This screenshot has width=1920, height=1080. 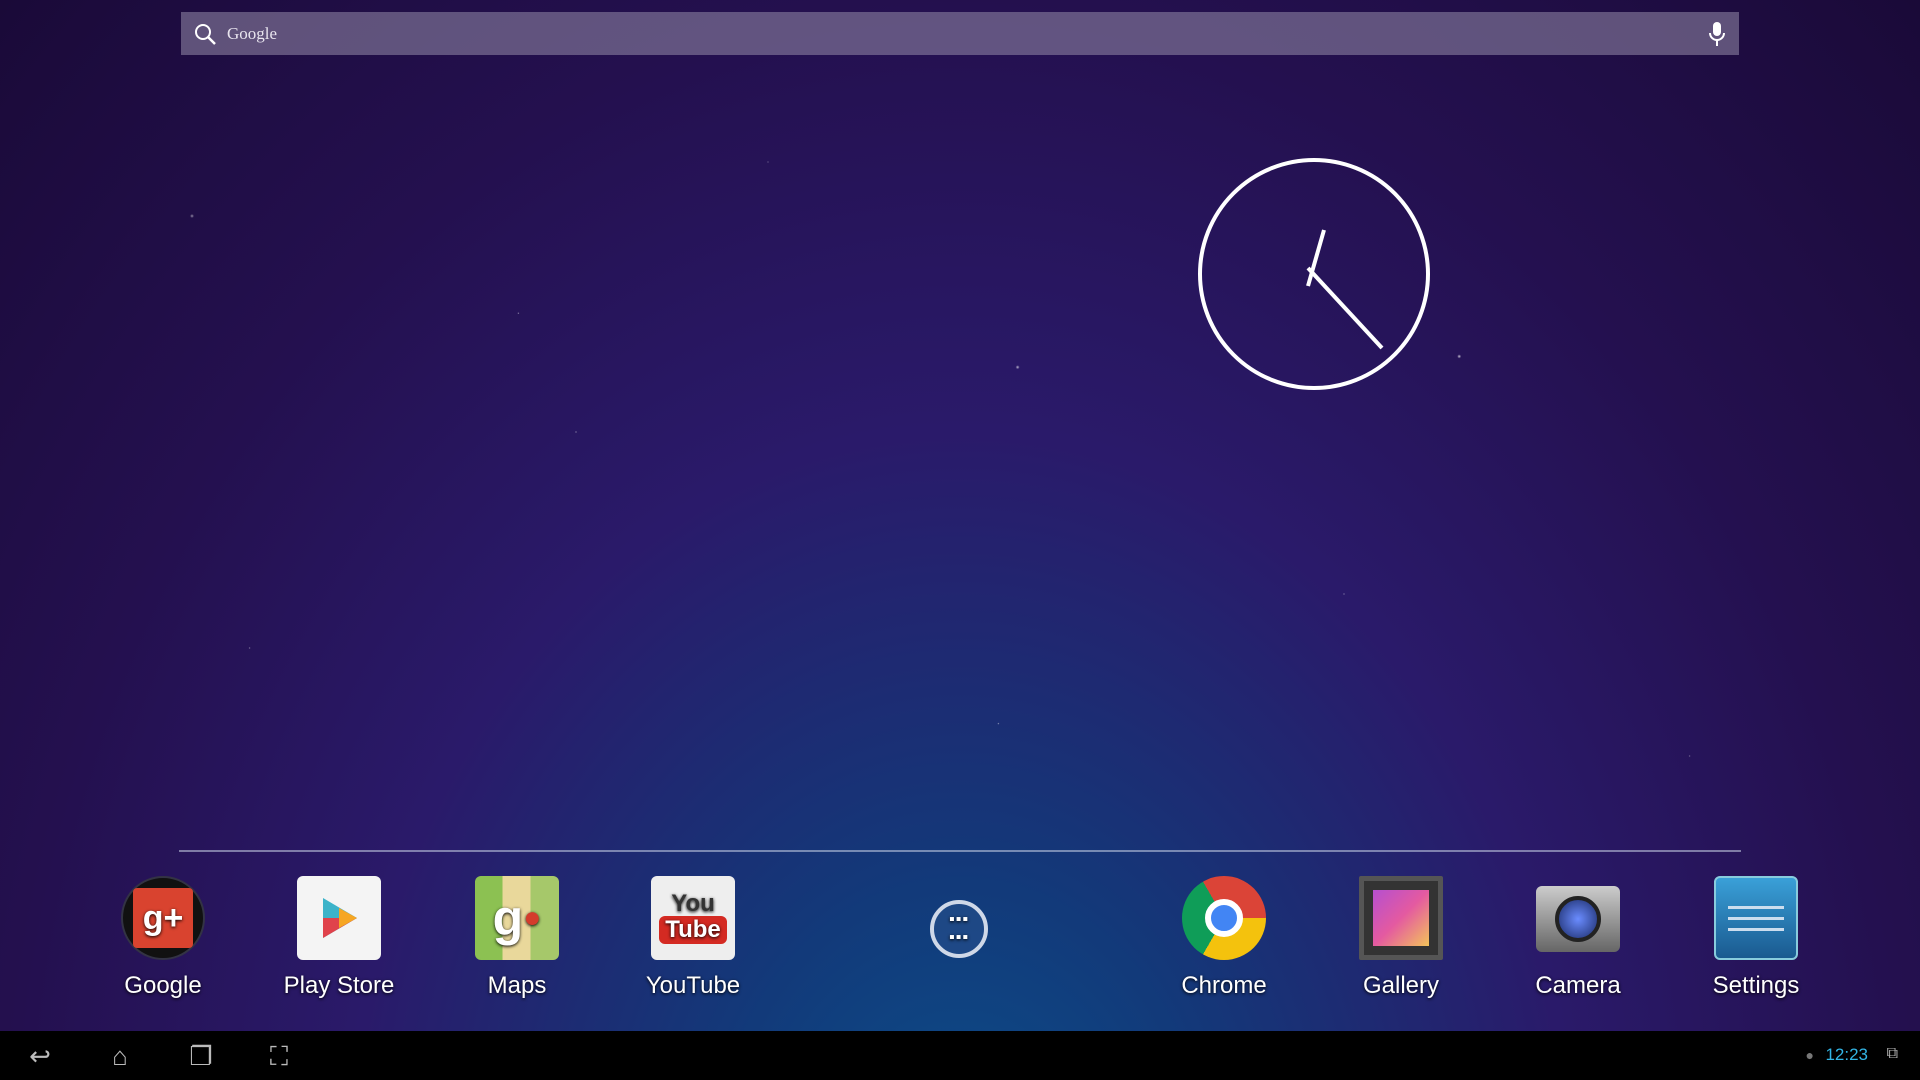 What do you see at coordinates (163, 918) in the screenshot?
I see `google-plus-icon: g+` at bounding box center [163, 918].